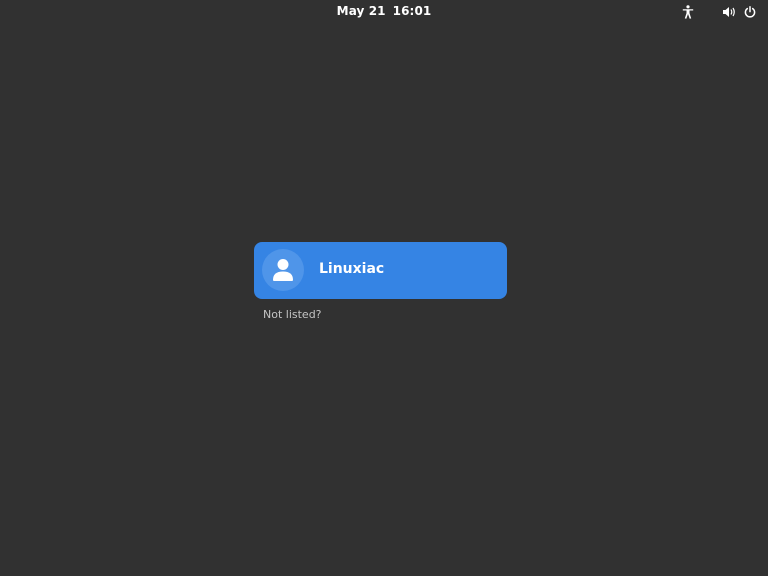  I want to click on system-status-menu-button, so click(739, 12).